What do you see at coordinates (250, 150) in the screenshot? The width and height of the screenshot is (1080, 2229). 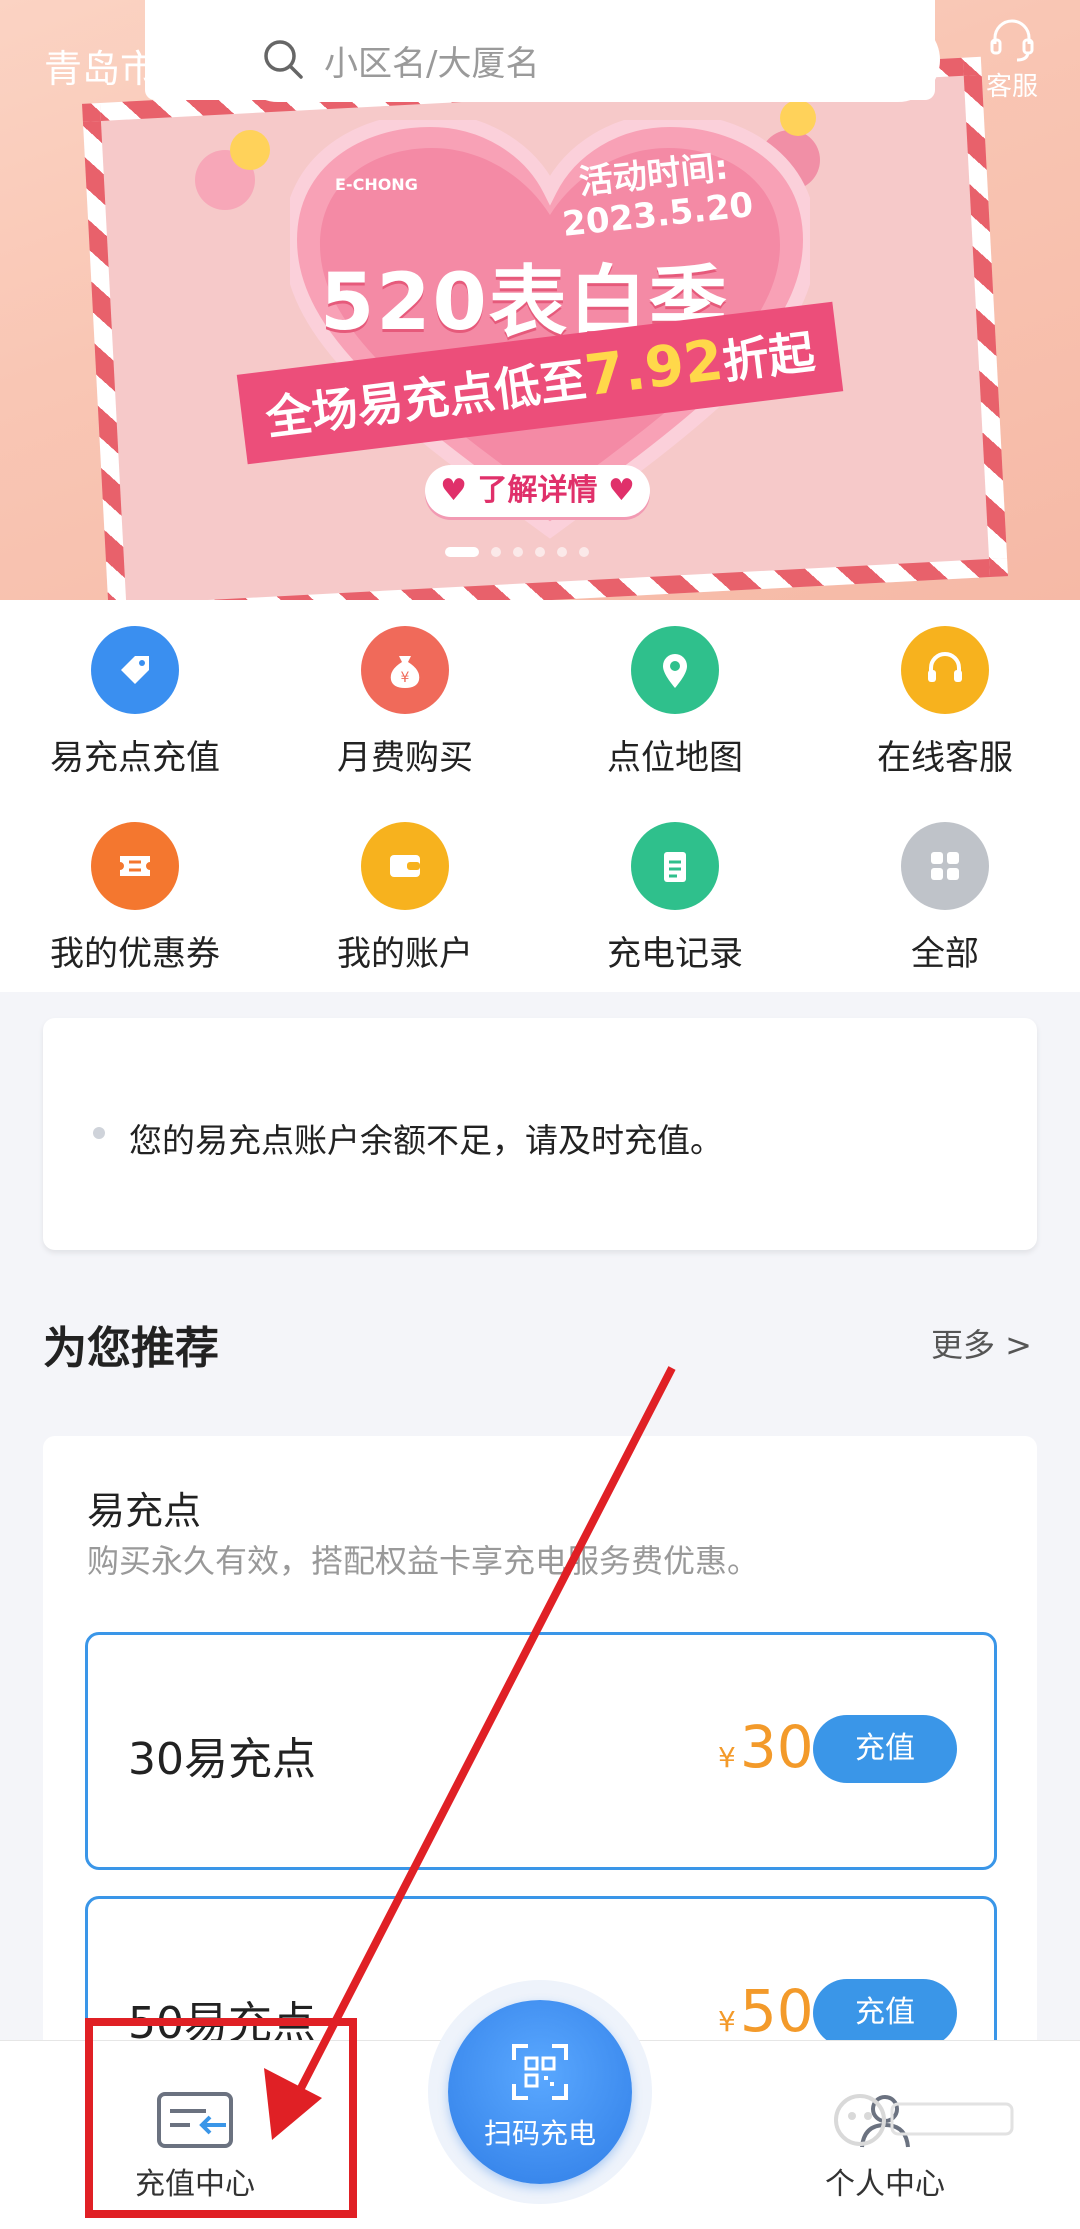 I see `flower-decoration` at bounding box center [250, 150].